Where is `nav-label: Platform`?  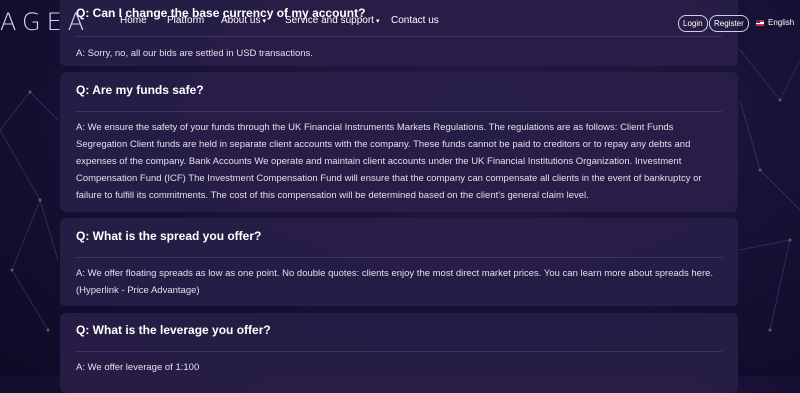
nav-label: Platform is located at coordinates (186, 20).